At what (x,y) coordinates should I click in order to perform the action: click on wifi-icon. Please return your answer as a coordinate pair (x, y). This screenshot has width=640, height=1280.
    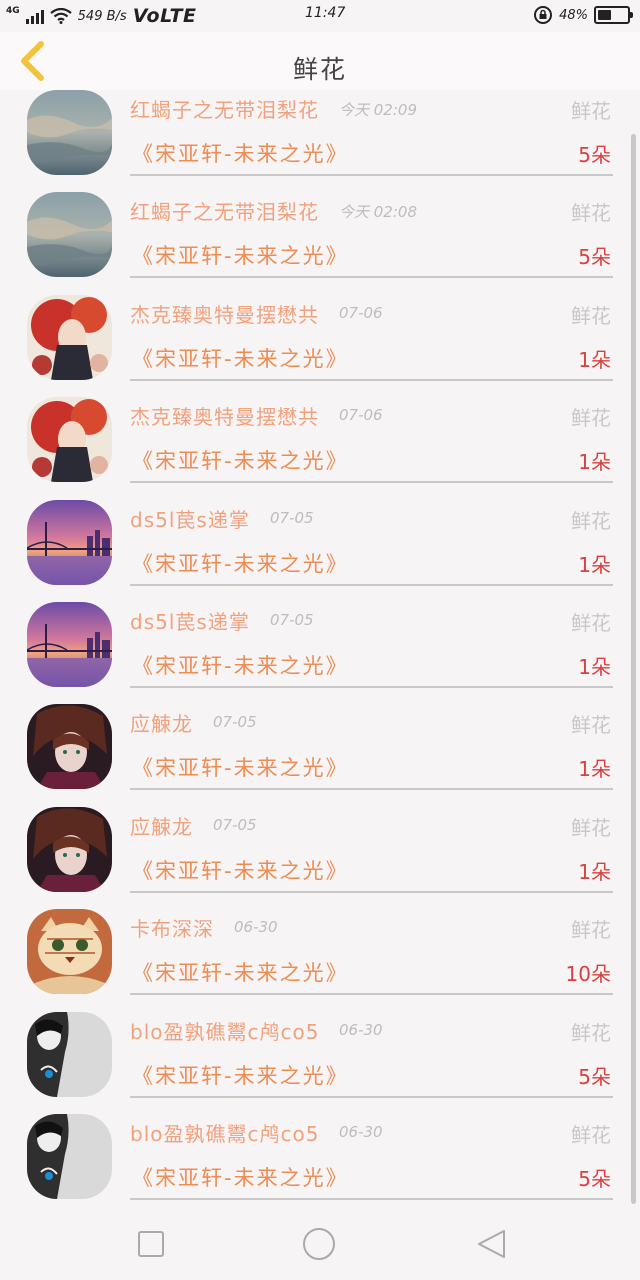
    Looking at the image, I should click on (60, 16).